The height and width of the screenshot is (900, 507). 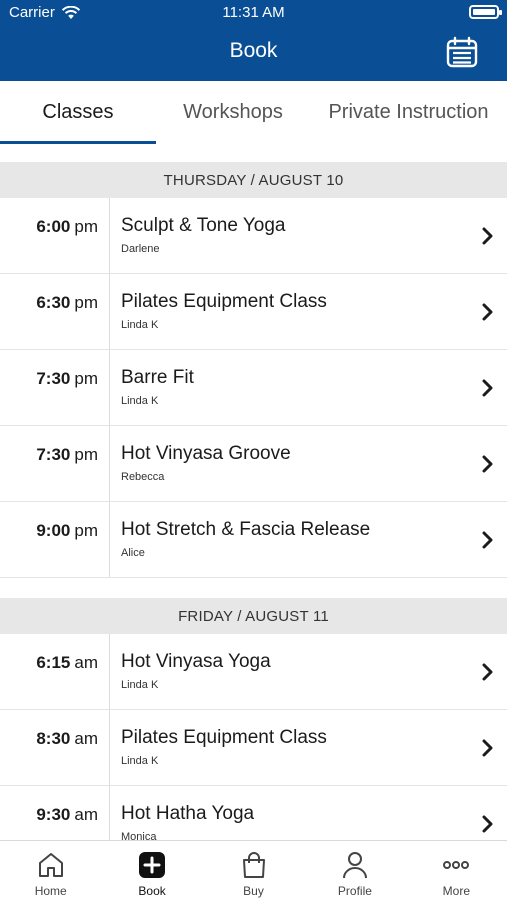 I want to click on class-time: 6:15 am, so click(x=55, y=671).